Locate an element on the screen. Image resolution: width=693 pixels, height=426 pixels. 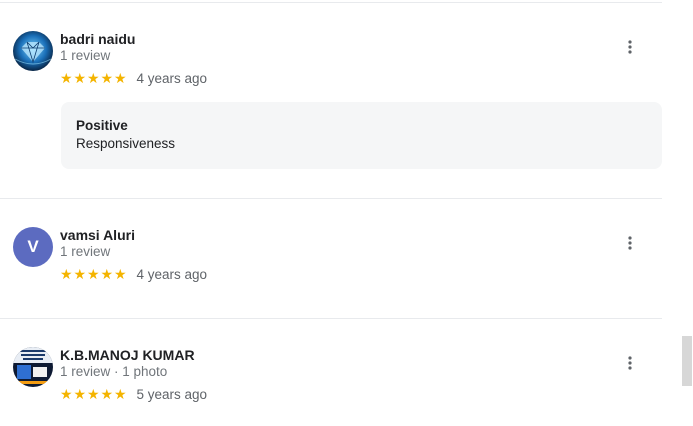
reviewer-meta: 1 review · 1 photo is located at coordinates (113, 372).